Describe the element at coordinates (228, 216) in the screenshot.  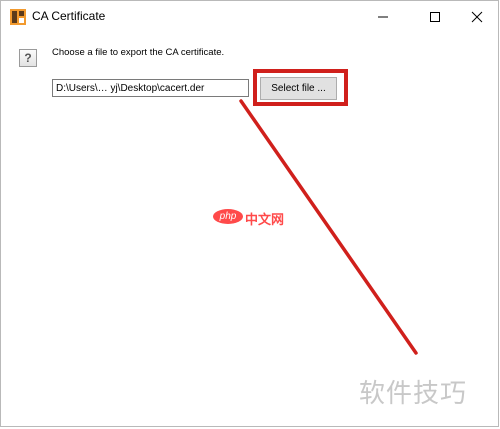
I see `php-logo: php` at that location.